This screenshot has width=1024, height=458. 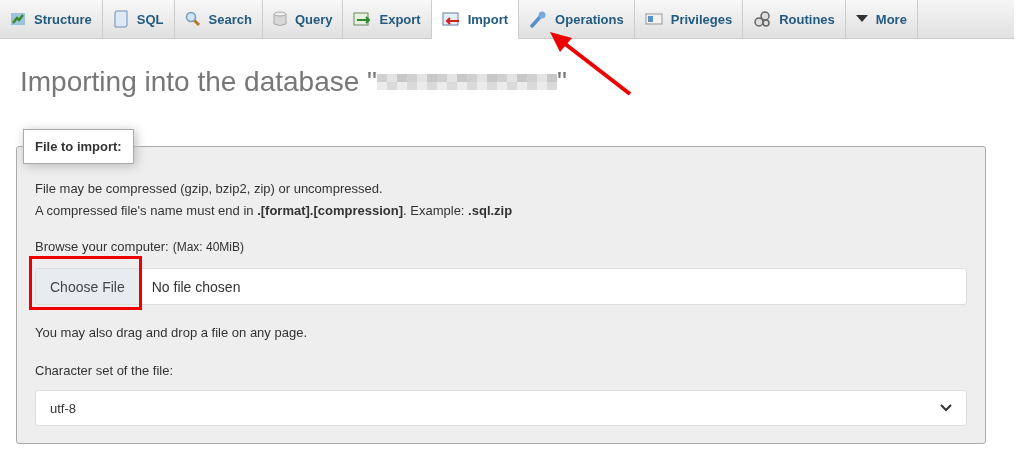 What do you see at coordinates (192, 19) in the screenshot?
I see `search-icon` at bounding box center [192, 19].